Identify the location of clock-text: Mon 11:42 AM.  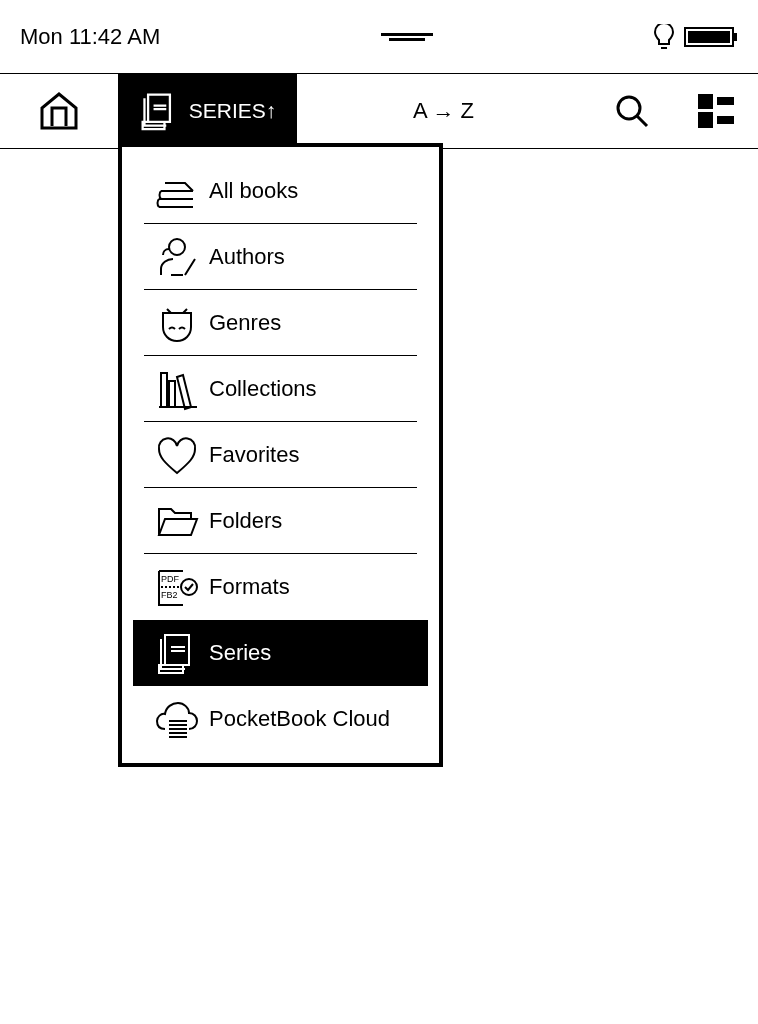
(90, 36).